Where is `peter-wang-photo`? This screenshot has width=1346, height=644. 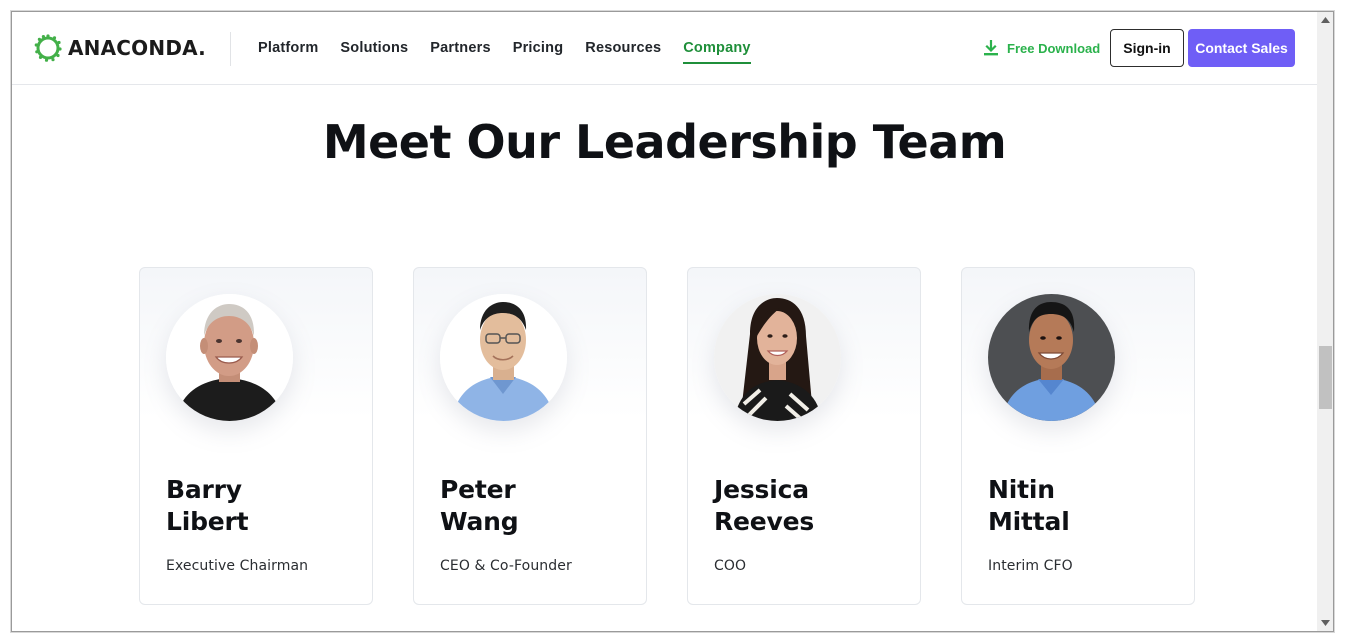
peter-wang-photo is located at coordinates (503, 357).